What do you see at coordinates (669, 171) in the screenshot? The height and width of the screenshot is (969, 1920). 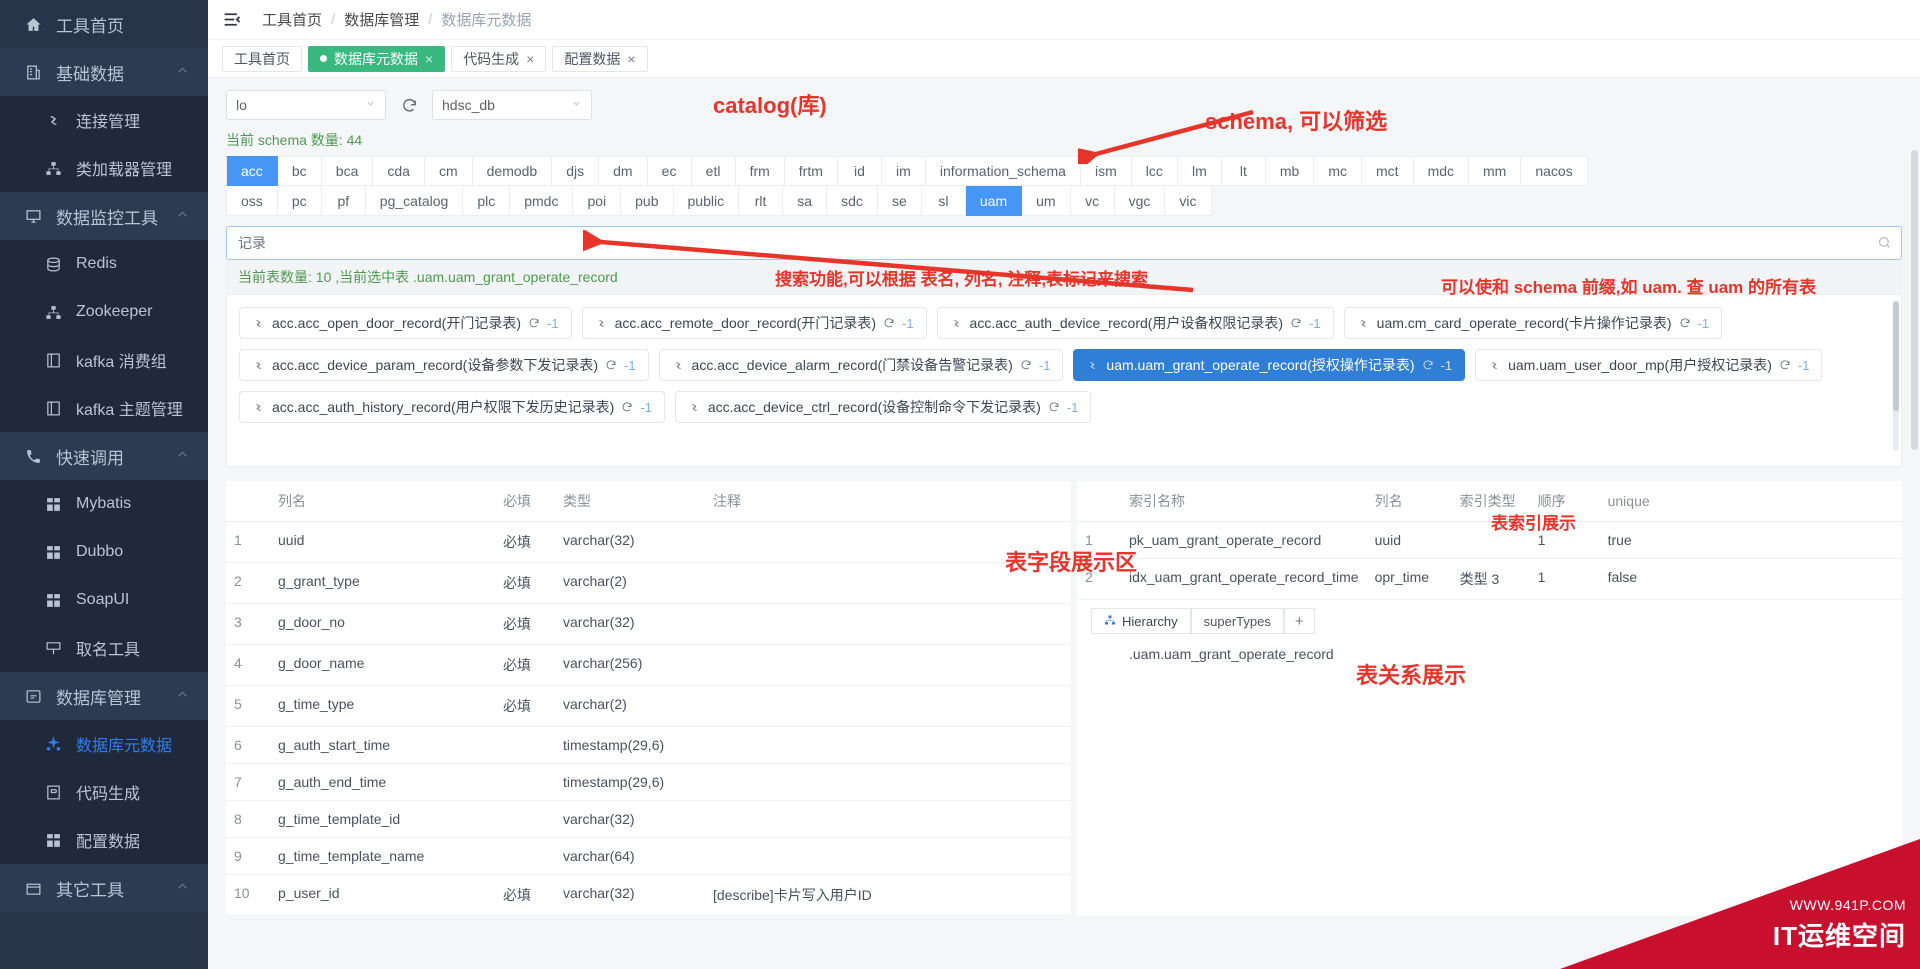 I see `schema-tag-ec: ec` at bounding box center [669, 171].